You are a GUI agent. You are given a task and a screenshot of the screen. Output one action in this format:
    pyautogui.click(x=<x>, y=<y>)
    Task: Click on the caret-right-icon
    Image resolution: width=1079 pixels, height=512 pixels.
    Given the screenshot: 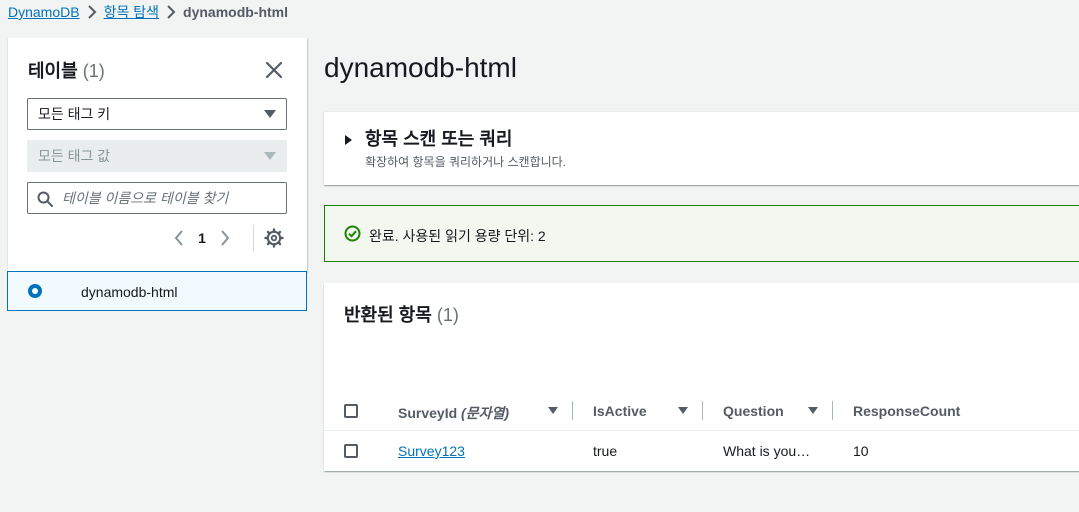 What is the action you would take?
    pyautogui.click(x=348, y=140)
    